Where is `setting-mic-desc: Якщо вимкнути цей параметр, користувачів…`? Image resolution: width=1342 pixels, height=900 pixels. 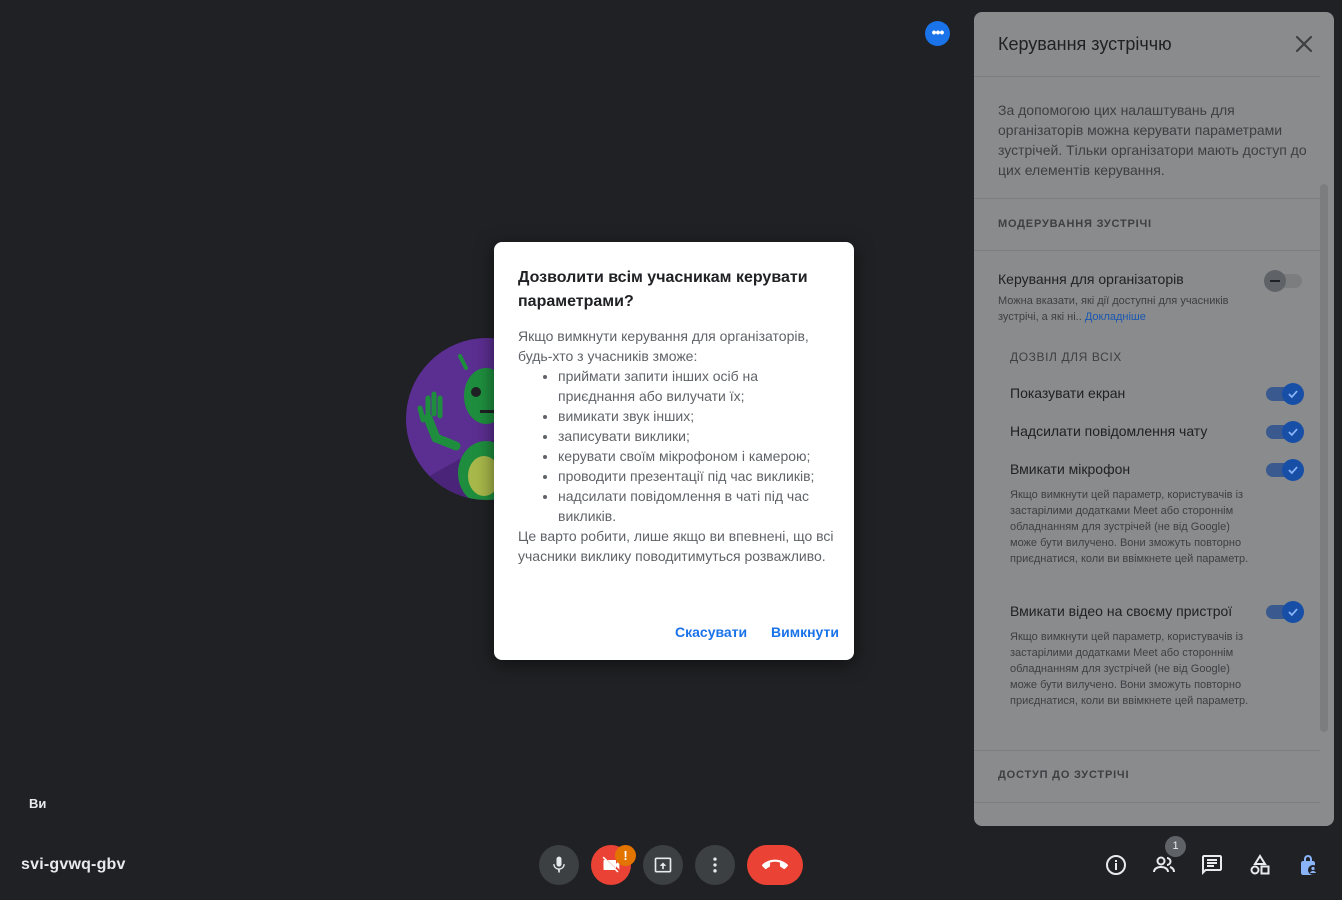
setting-mic-desc: Якщо вимкнути цей параметр, користувачів… is located at coordinates (1129, 527).